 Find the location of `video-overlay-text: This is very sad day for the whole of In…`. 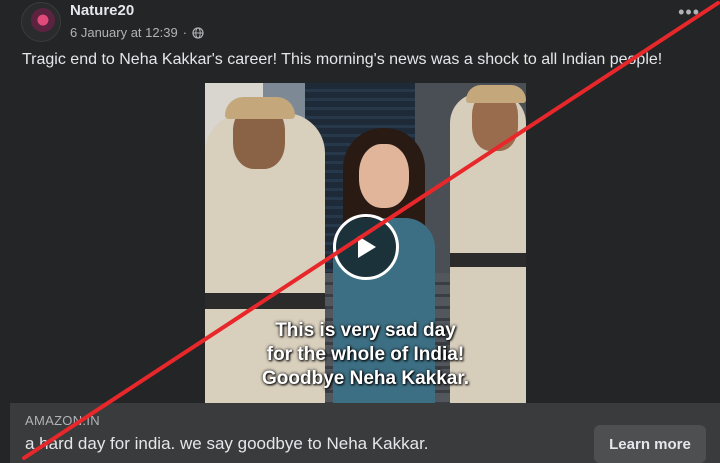

video-overlay-text: This is very sad day for the whole of In… is located at coordinates (365, 355).